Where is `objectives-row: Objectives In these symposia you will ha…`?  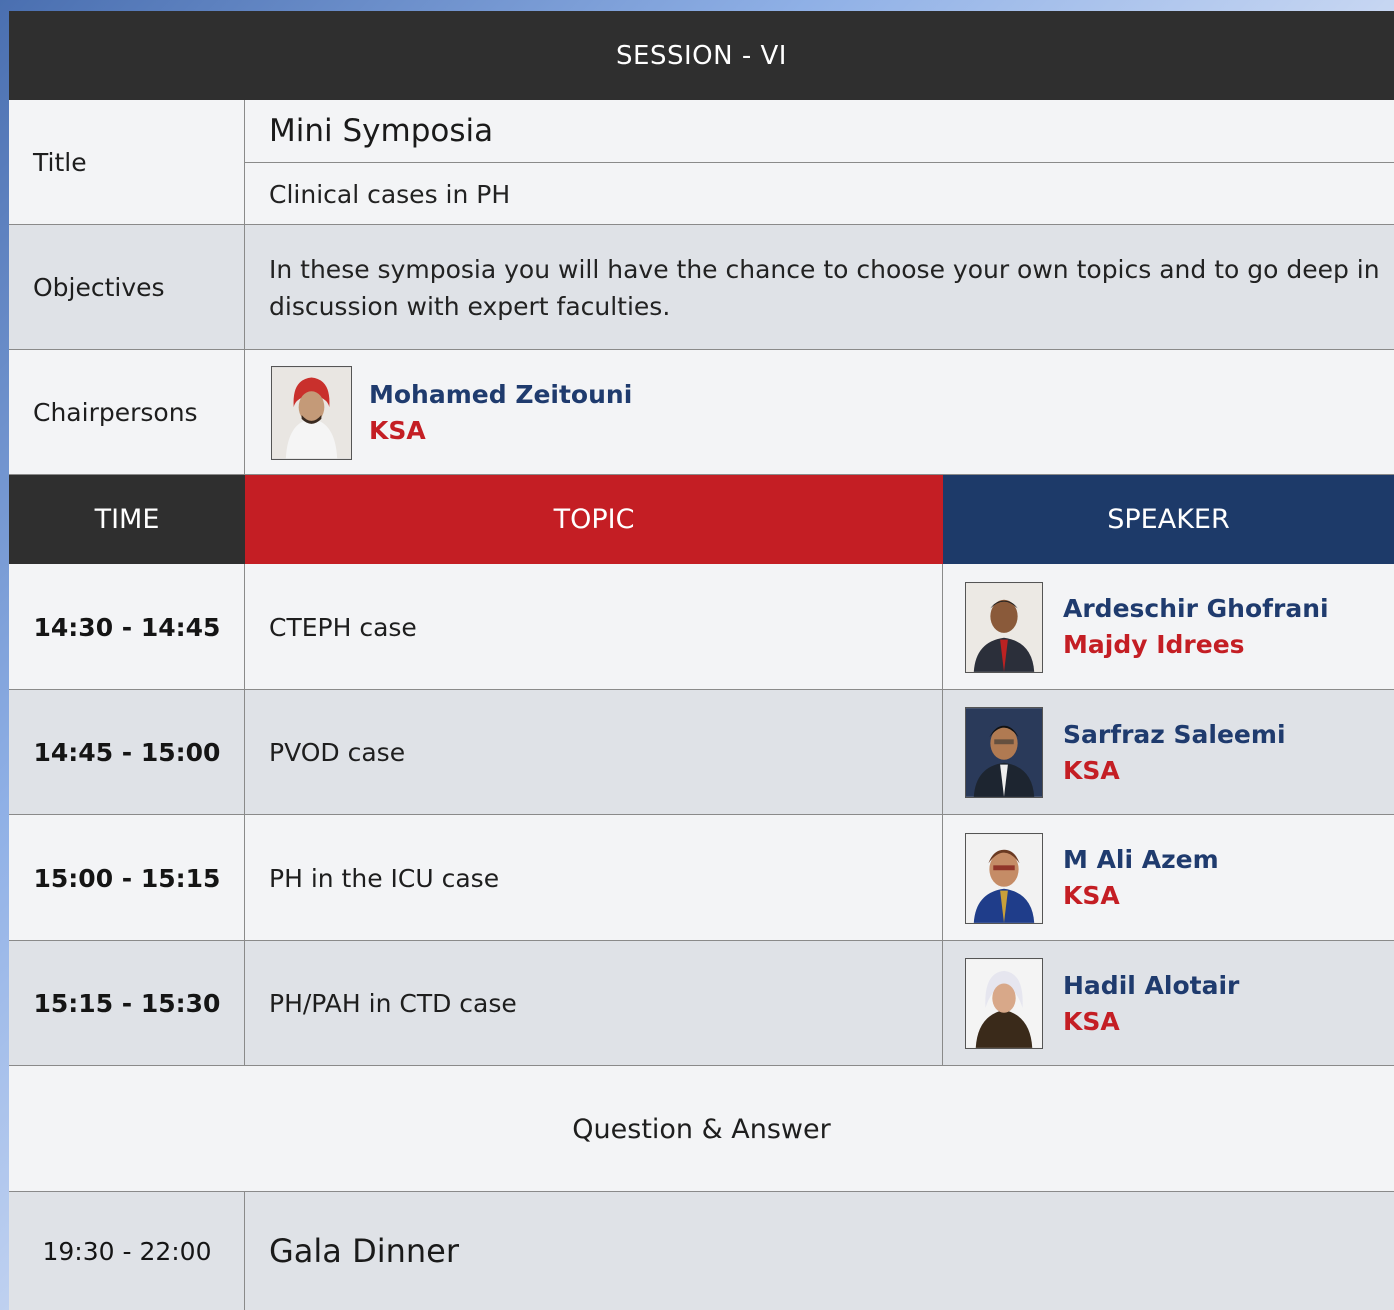
objectives-row: Objectives In these symposia you will ha… is located at coordinates (701, 287).